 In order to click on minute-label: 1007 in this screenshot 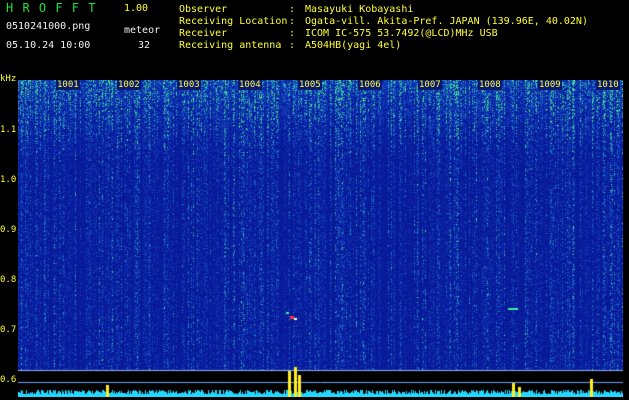, I will do `click(430, 85)`.